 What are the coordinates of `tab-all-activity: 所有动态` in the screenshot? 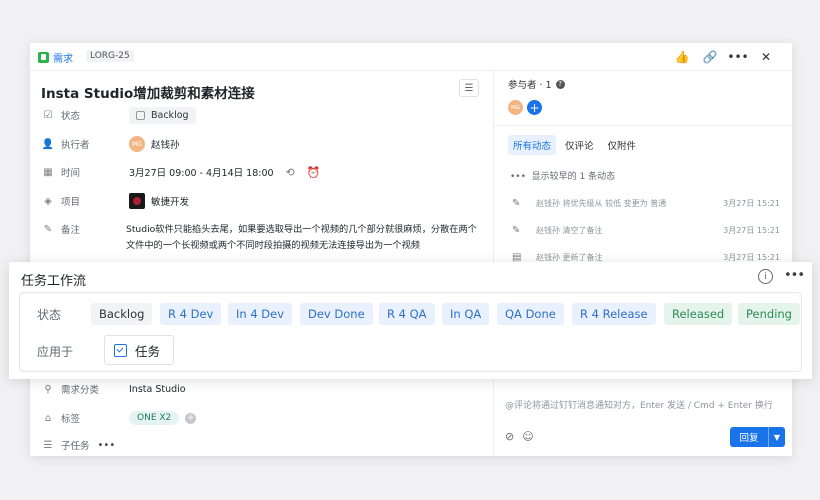 It's located at (532, 145).